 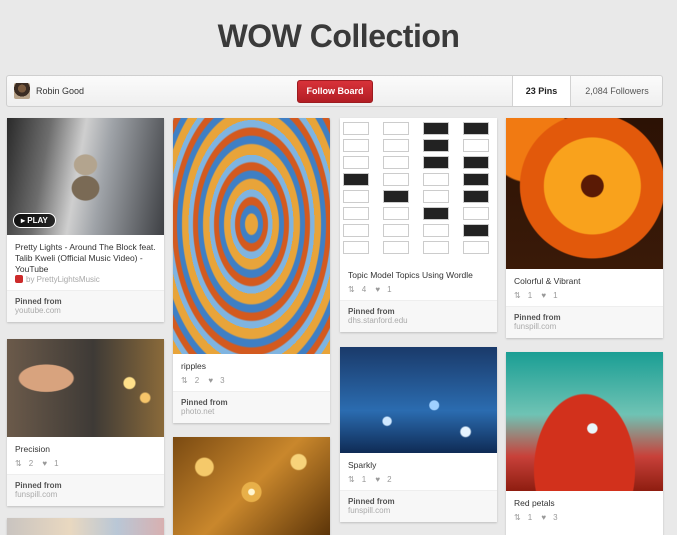 I want to click on source-domain: dhs.stanford.edu, so click(x=418, y=320).